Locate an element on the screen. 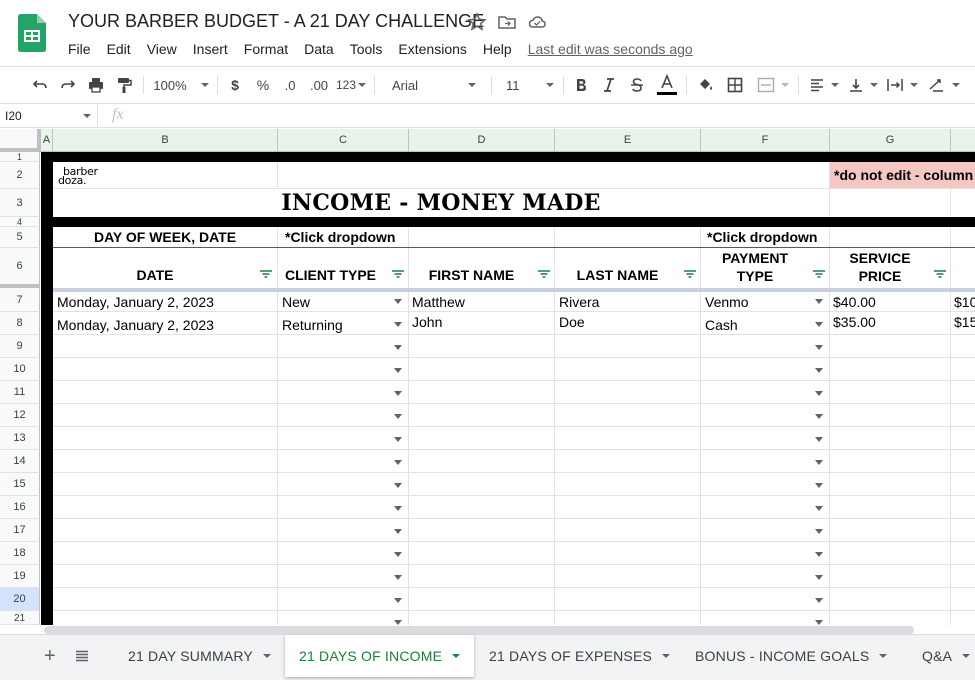 This screenshot has height=680, width=975. last-edit-link: Last edit was seconds ago is located at coordinates (610, 49).